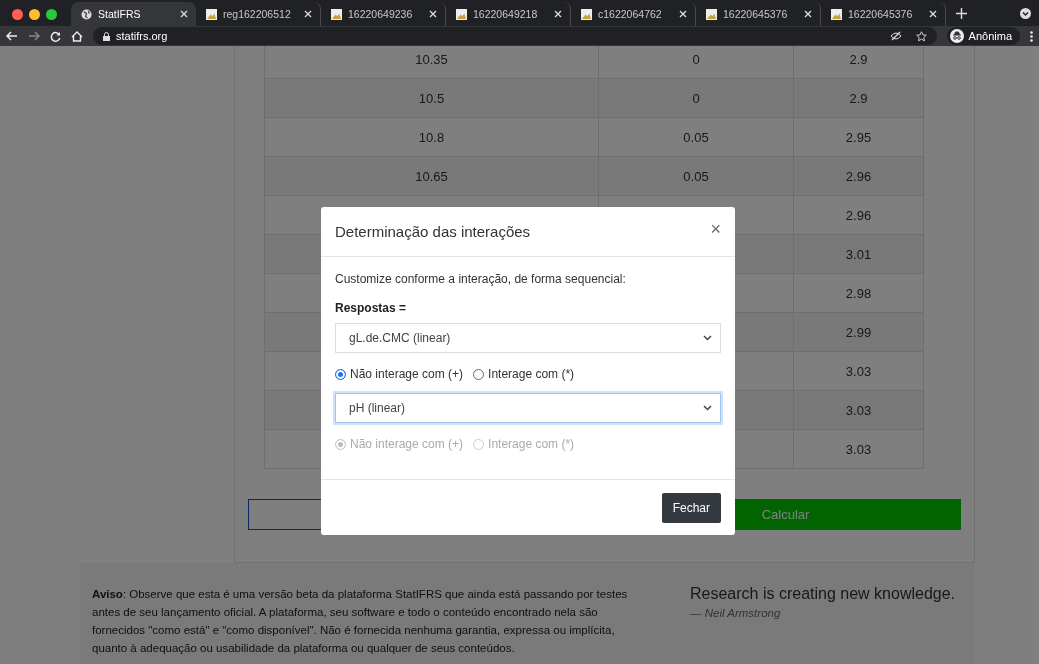 The width and height of the screenshot is (1039, 664). I want to click on eye-off-icon, so click(895, 36).